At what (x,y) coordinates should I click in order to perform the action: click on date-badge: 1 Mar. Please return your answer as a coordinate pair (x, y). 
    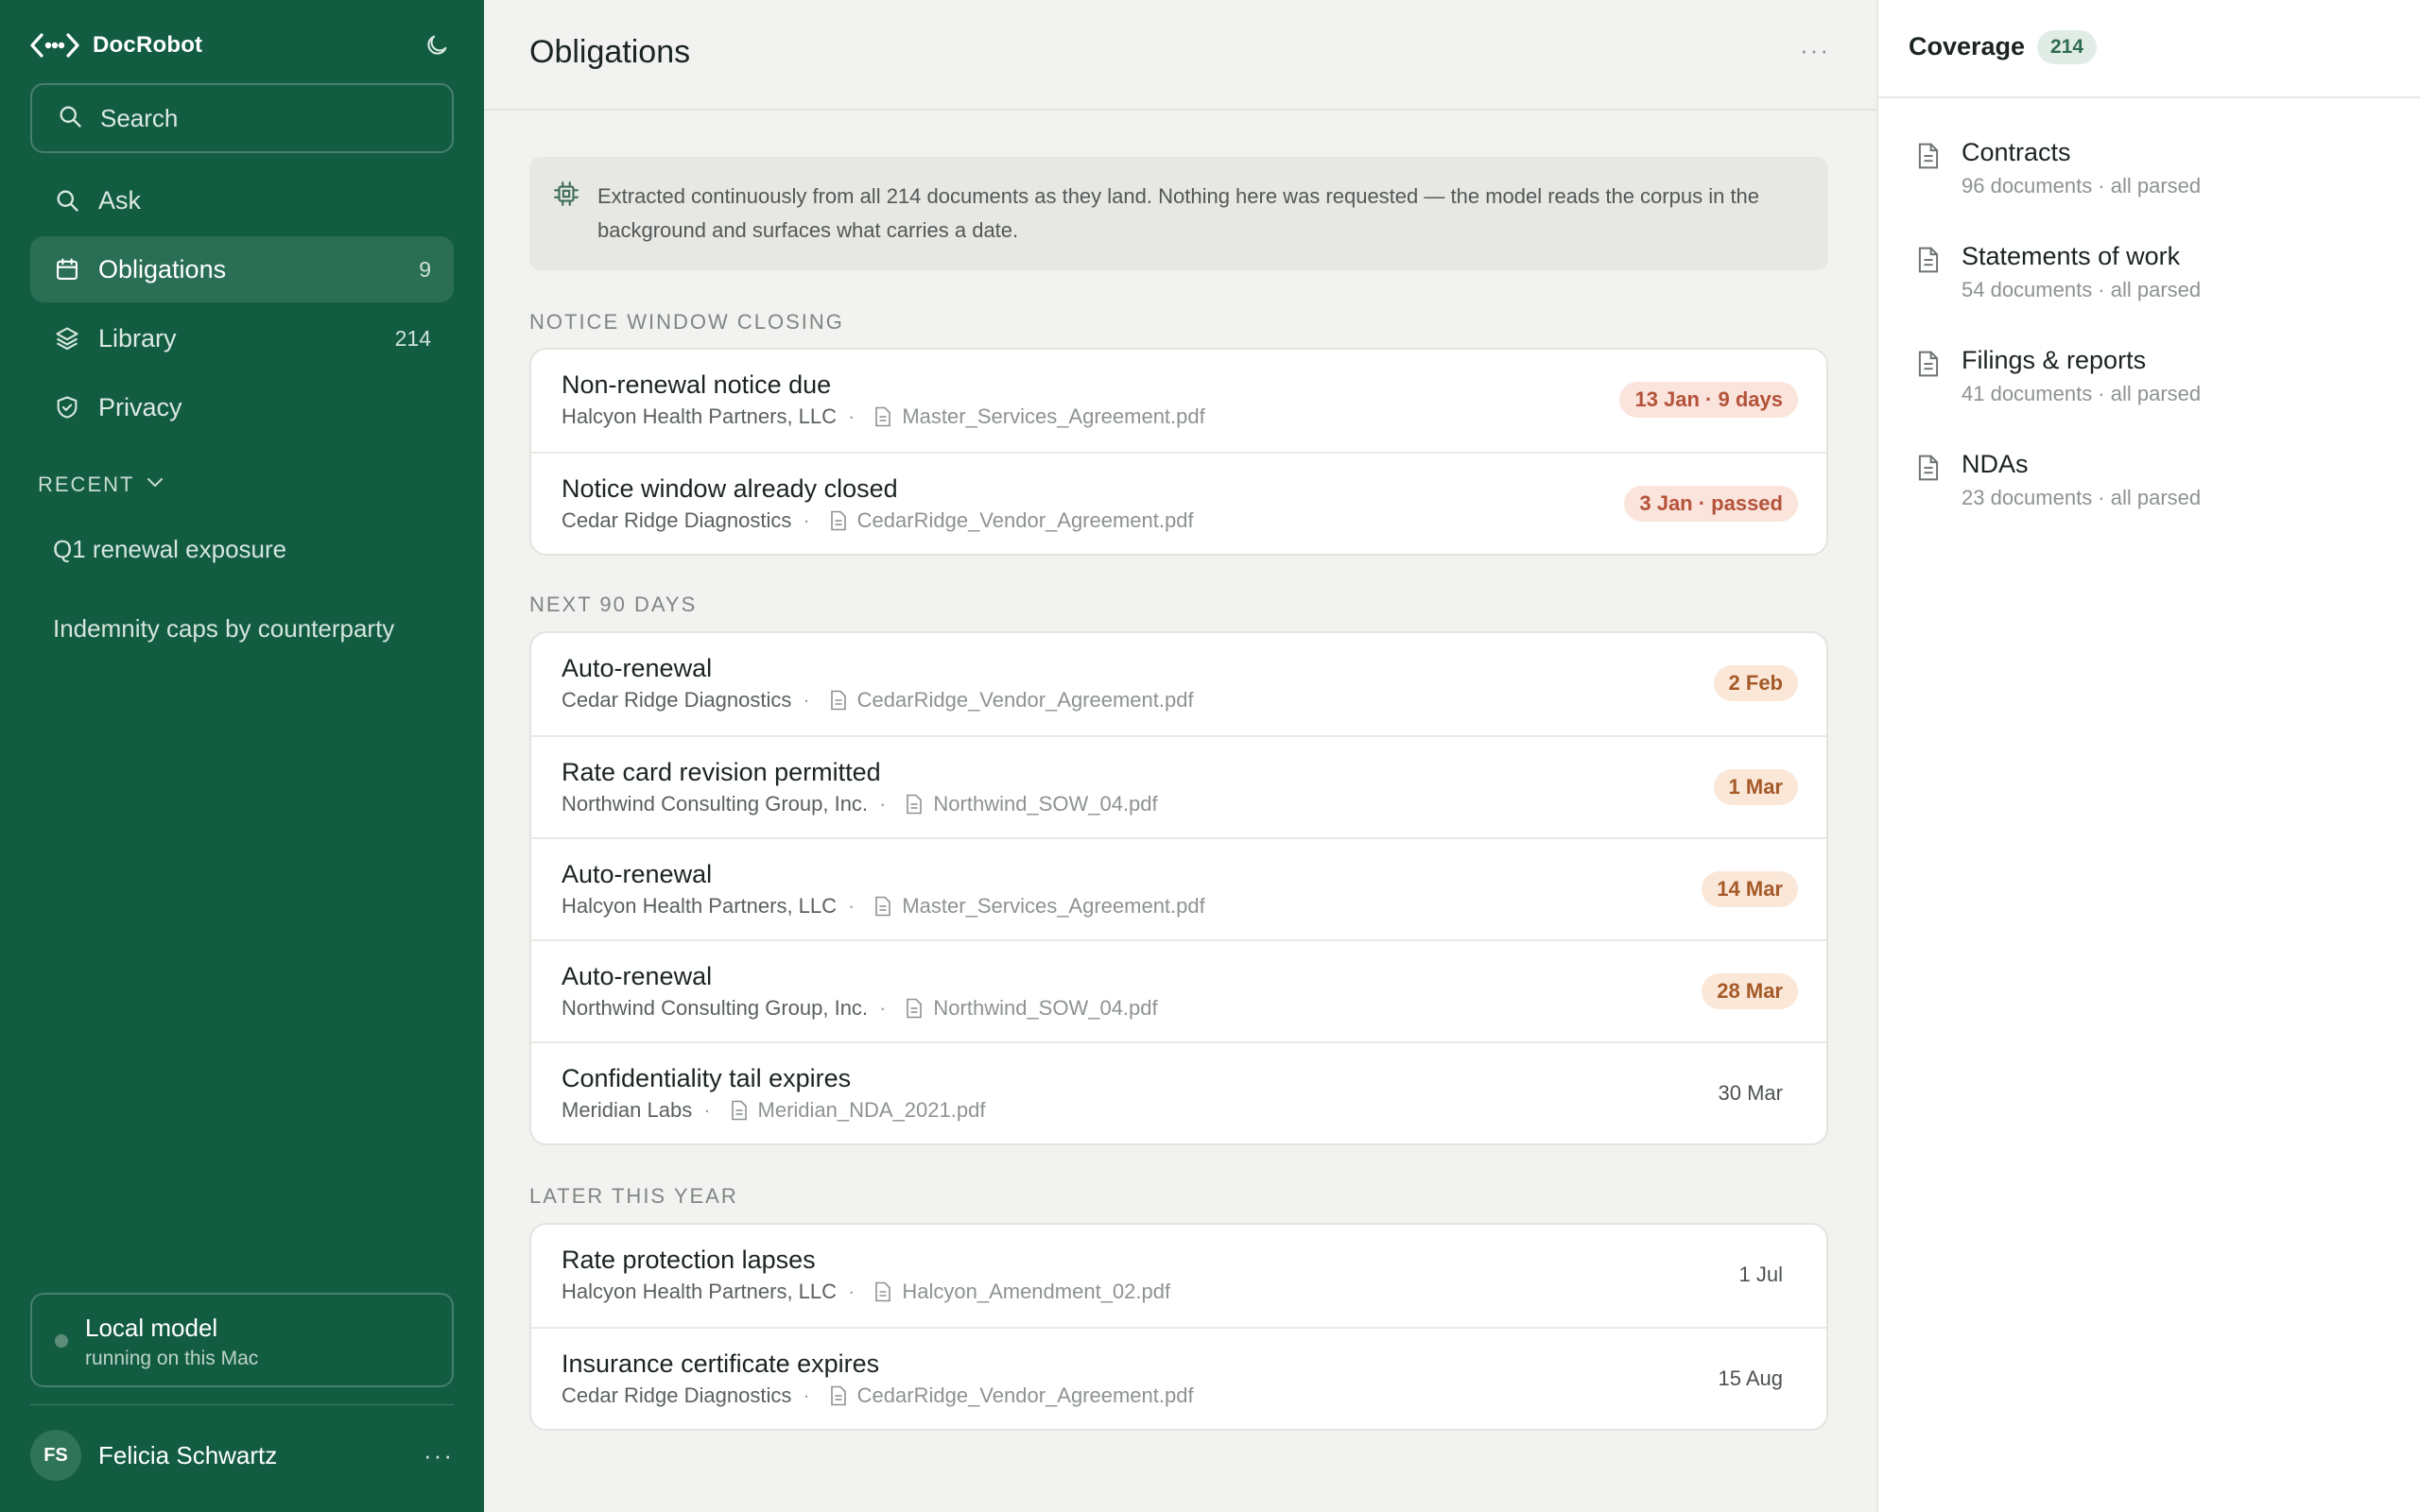
    Looking at the image, I should click on (1755, 787).